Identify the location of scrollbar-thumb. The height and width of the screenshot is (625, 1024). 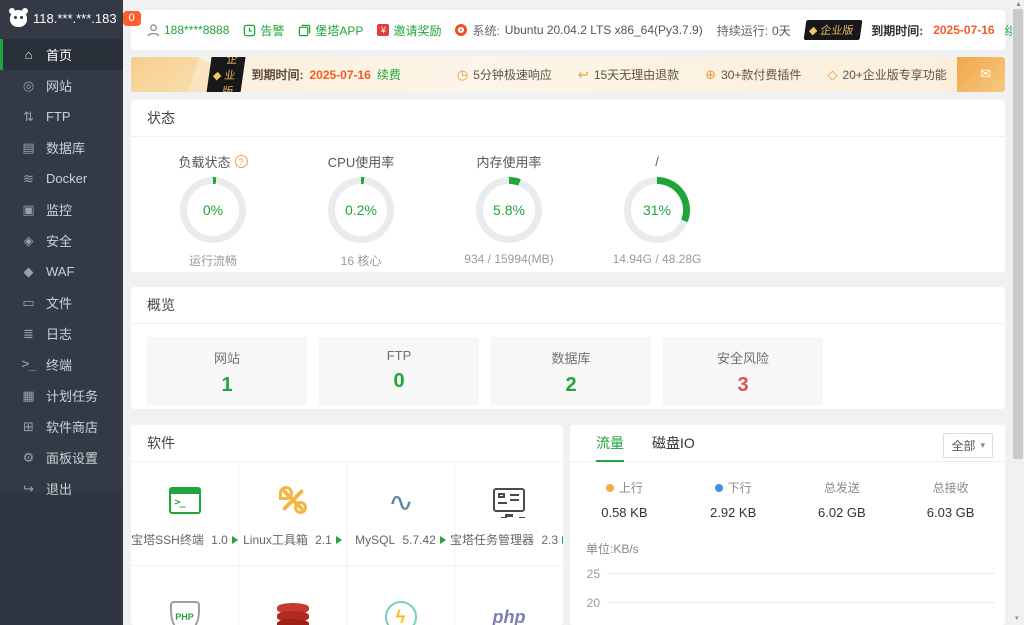
(1018, 234).